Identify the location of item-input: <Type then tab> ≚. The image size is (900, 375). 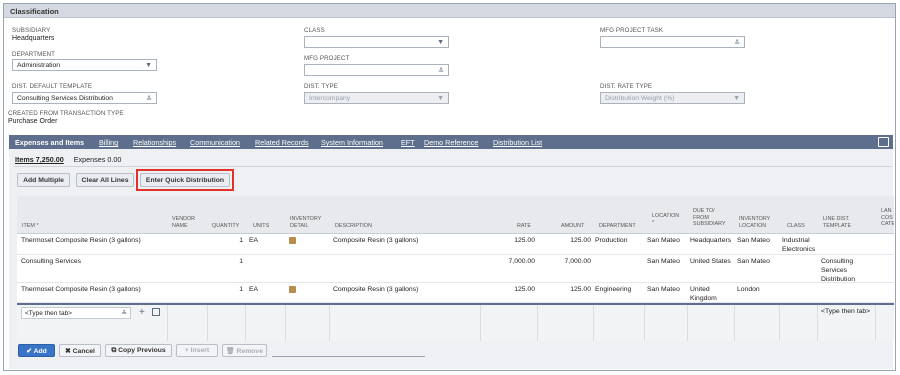
(76, 313).